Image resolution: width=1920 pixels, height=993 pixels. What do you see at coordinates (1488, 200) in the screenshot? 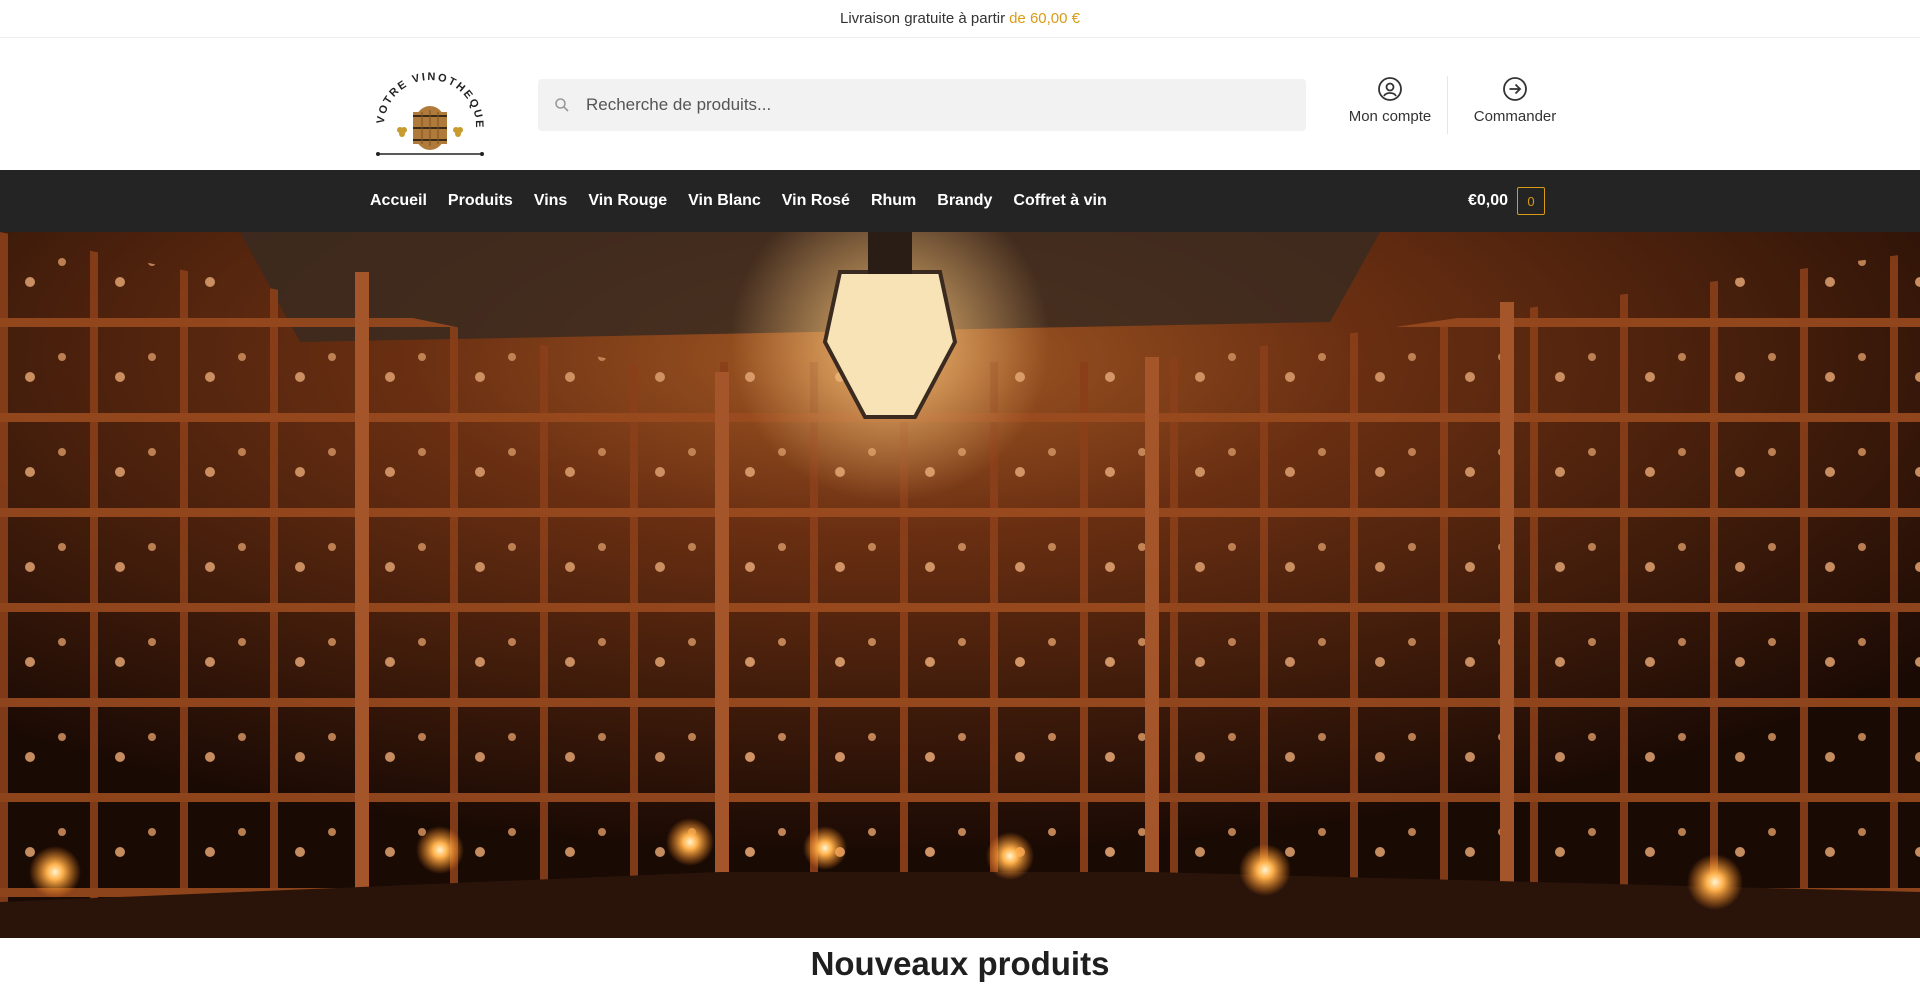
I see `cart-amount: €0,00` at bounding box center [1488, 200].